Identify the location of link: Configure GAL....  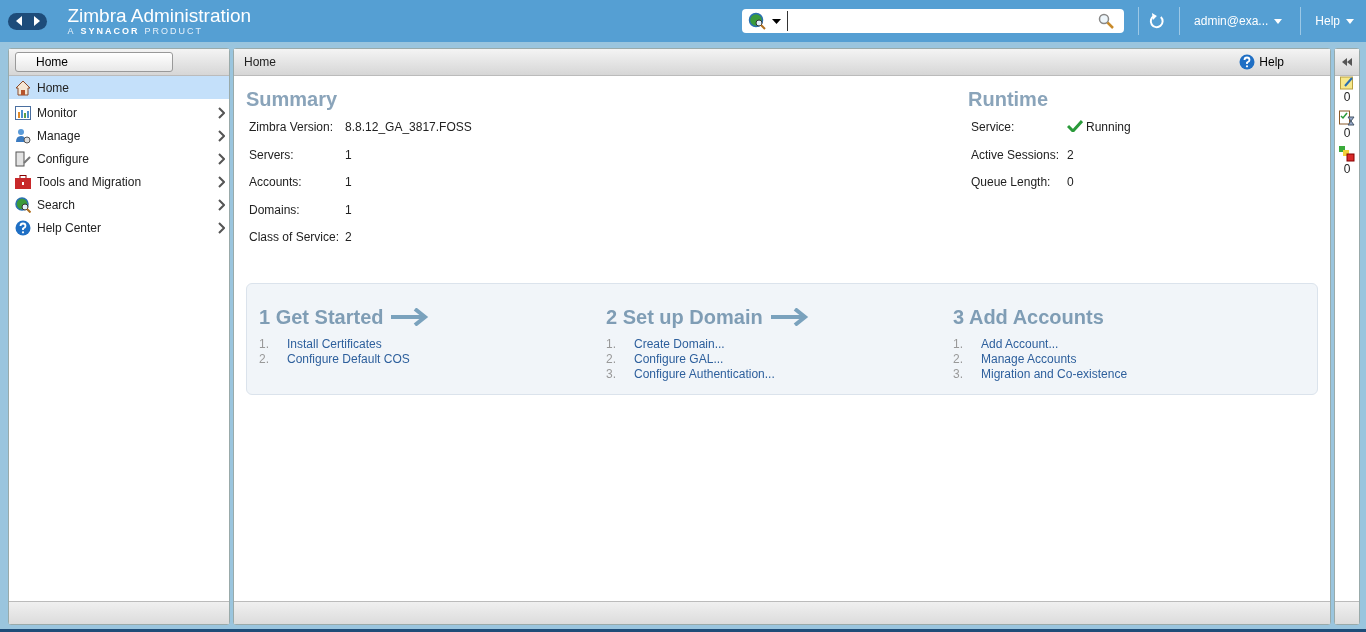
(704, 359).